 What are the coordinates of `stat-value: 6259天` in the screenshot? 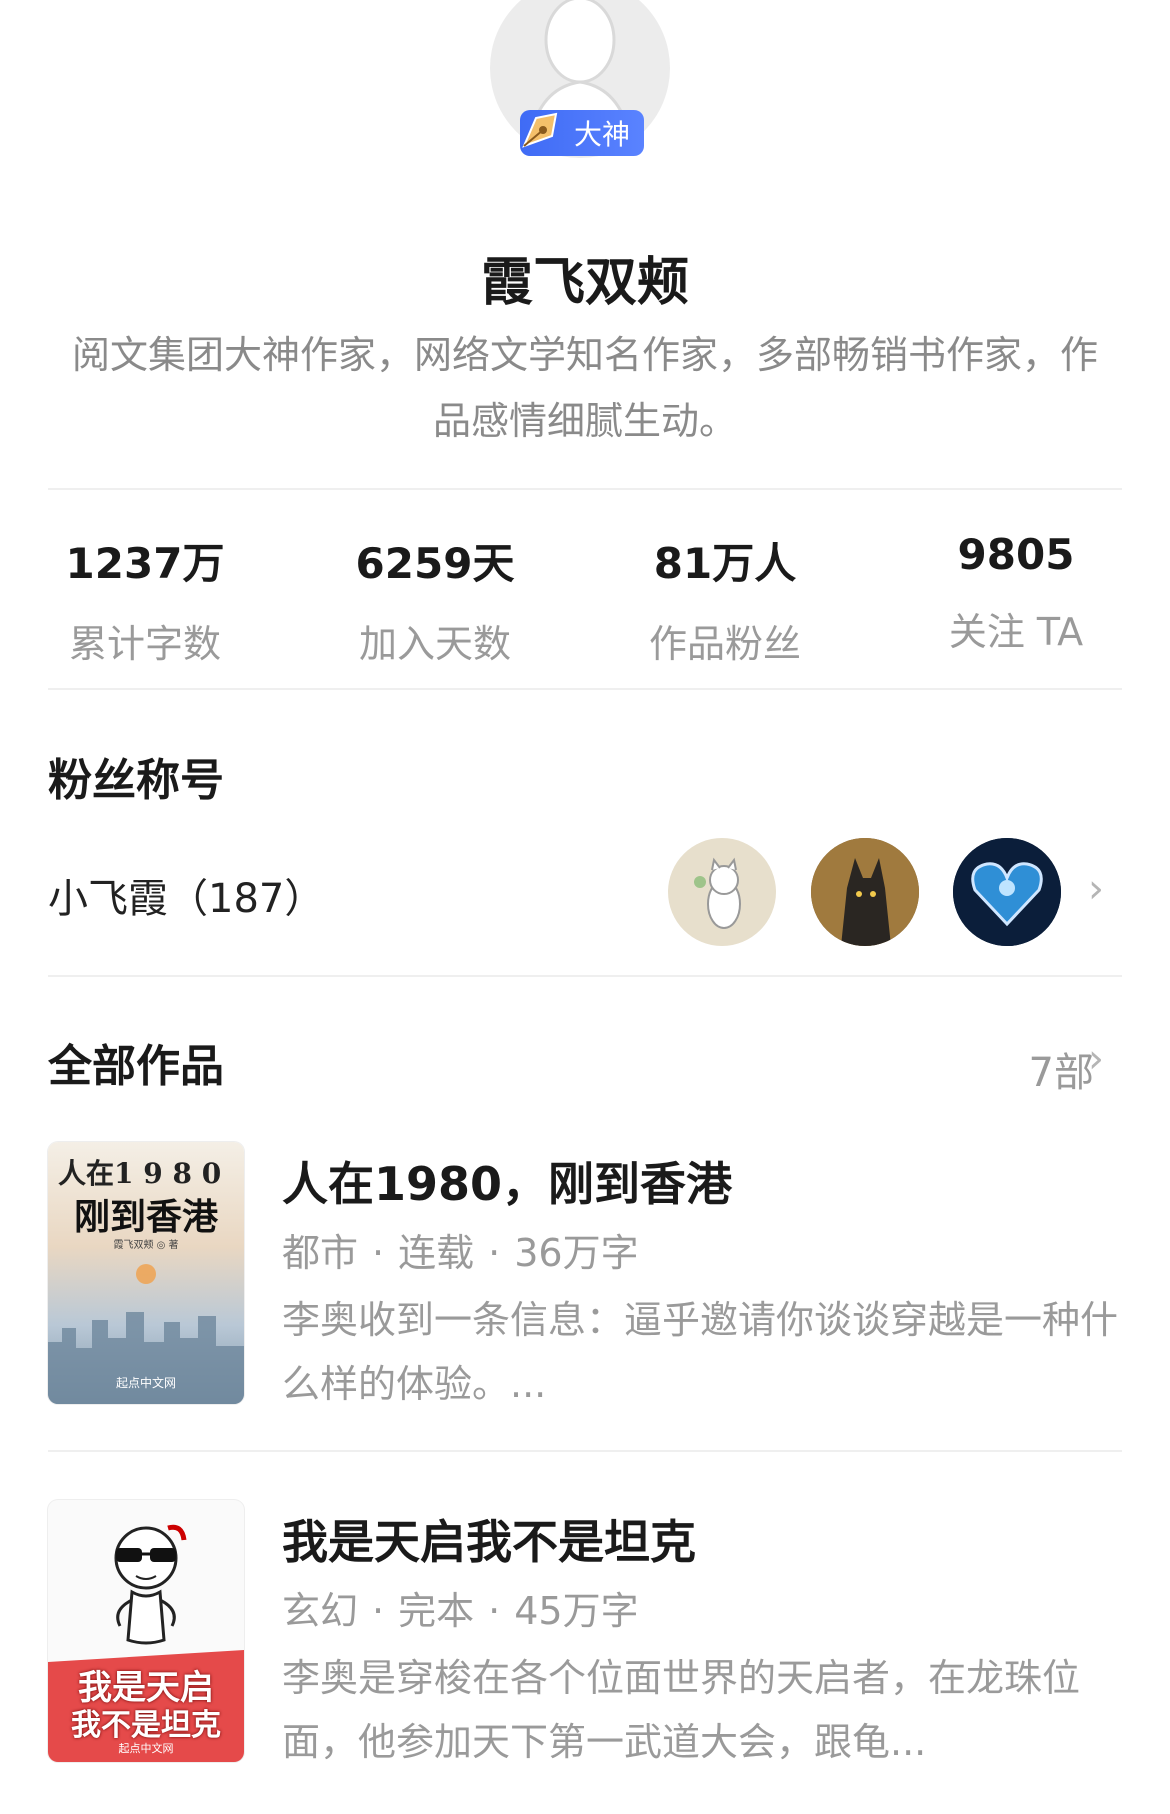 It's located at (435, 563).